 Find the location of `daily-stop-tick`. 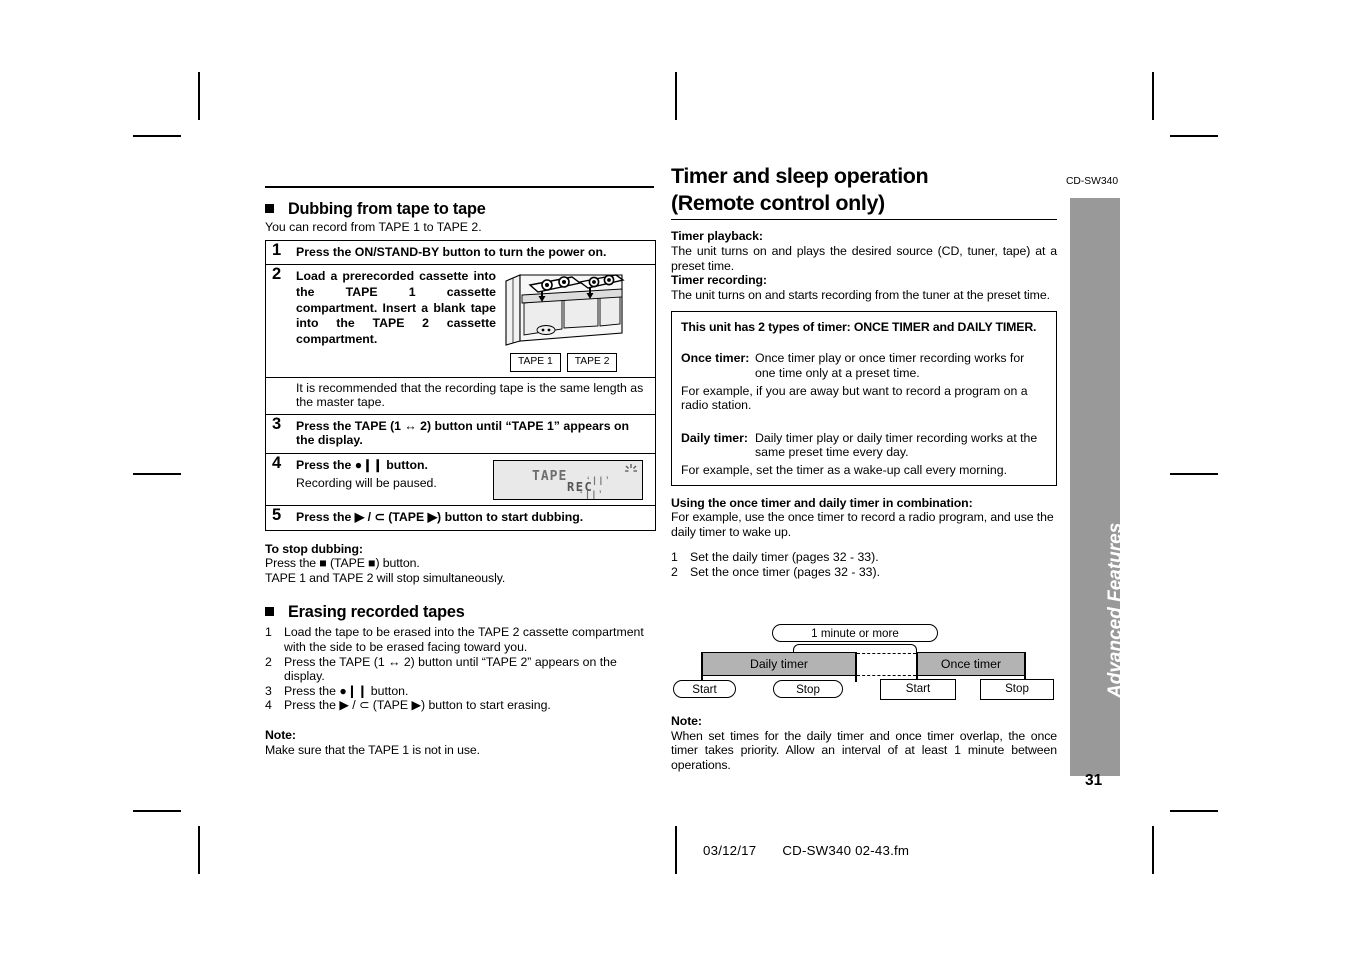

daily-stop-tick is located at coordinates (856, 667).